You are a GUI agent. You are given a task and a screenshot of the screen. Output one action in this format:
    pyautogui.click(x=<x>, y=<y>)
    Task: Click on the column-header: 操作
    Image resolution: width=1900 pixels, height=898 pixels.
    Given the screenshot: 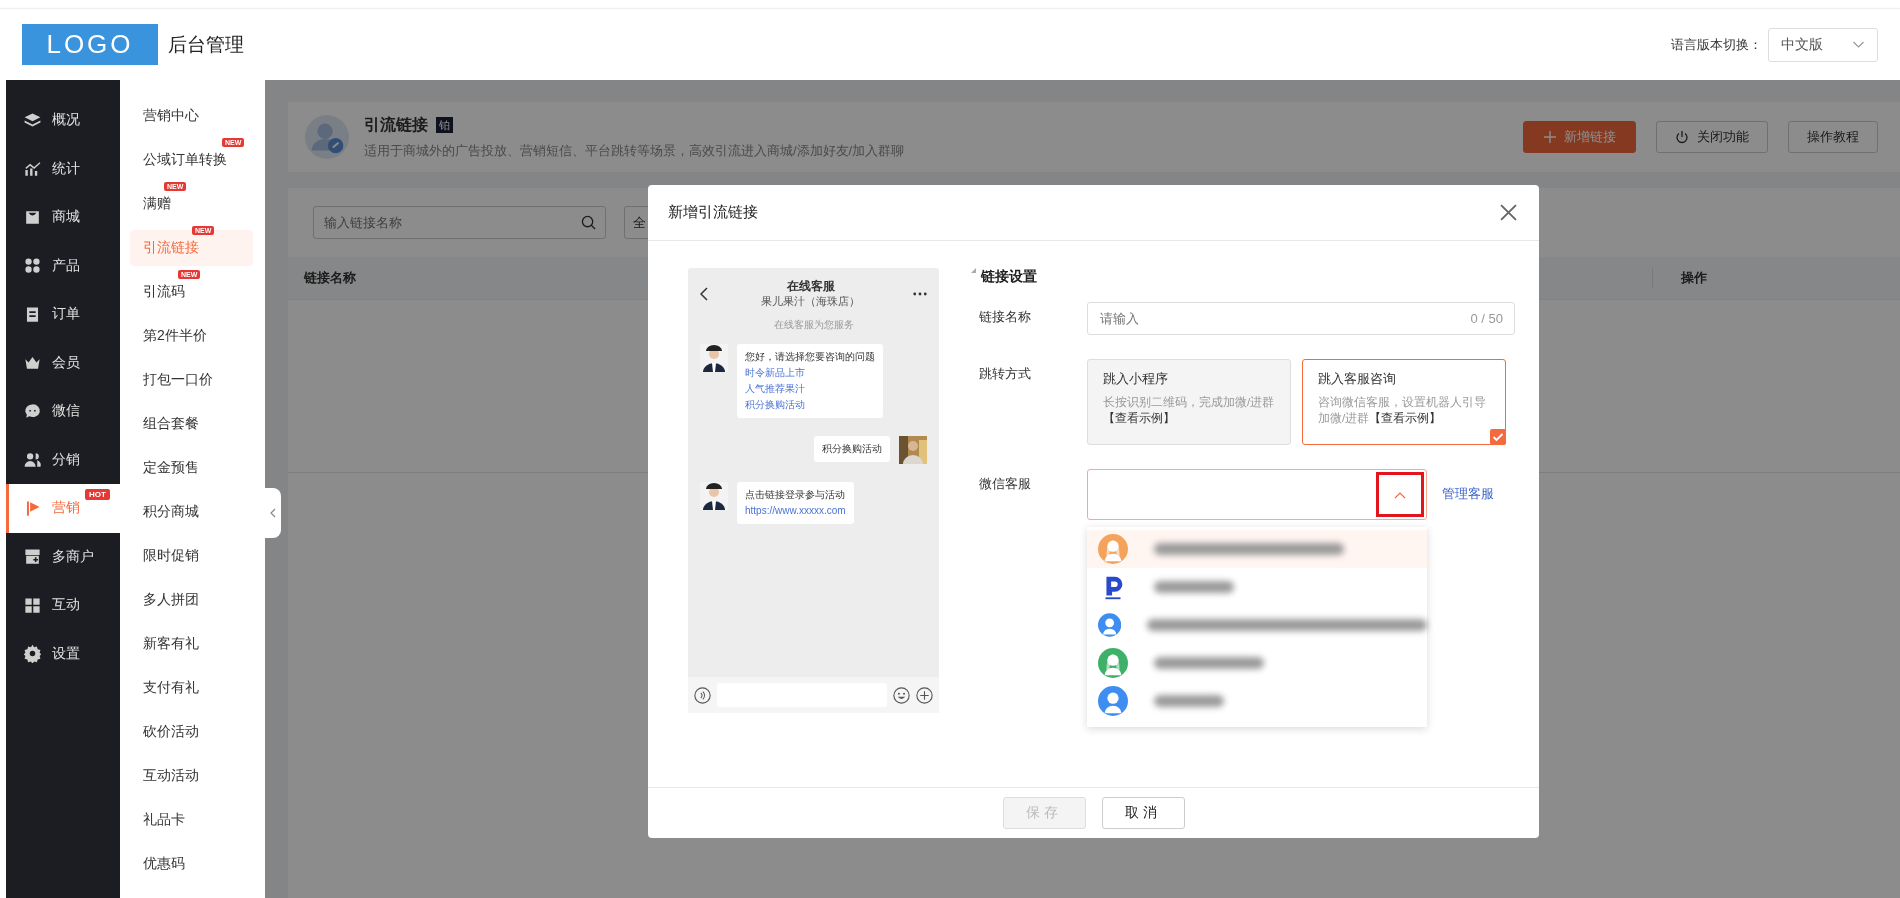 What is the action you would take?
    pyautogui.click(x=1679, y=278)
    